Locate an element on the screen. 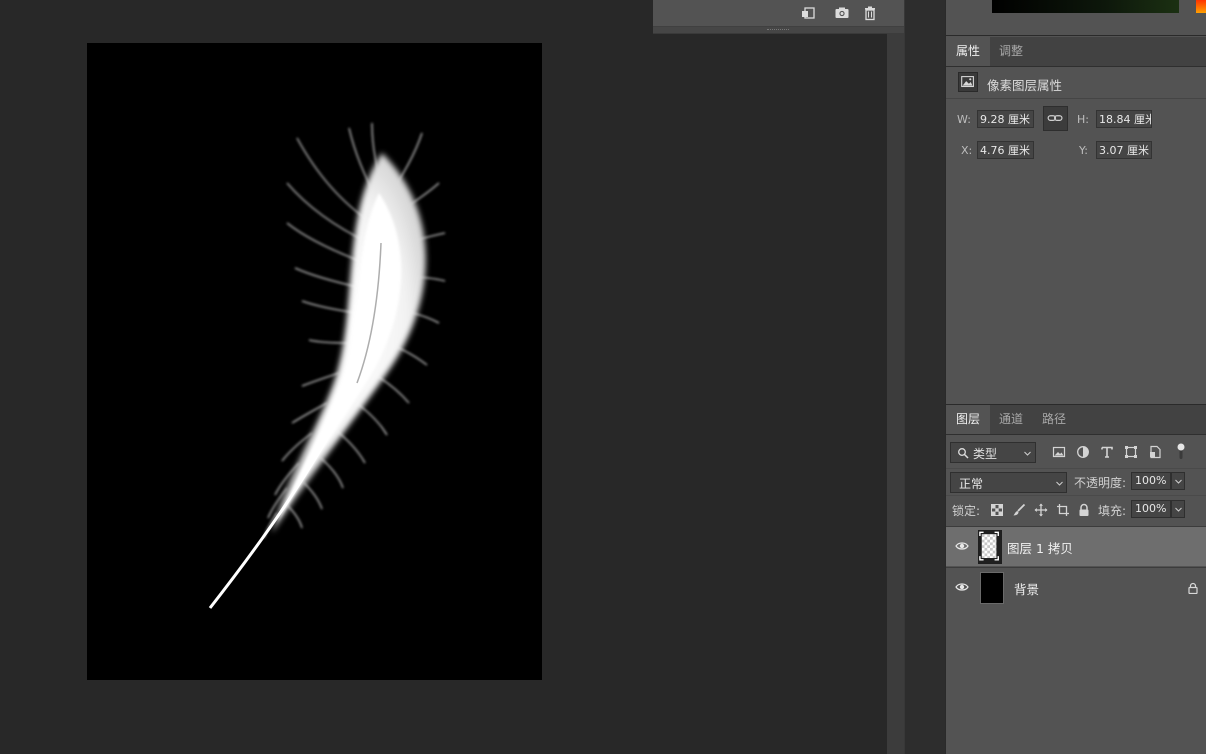 The height and width of the screenshot is (754, 1206). properties-header: 像素图层属性 is located at coordinates (1076, 83).